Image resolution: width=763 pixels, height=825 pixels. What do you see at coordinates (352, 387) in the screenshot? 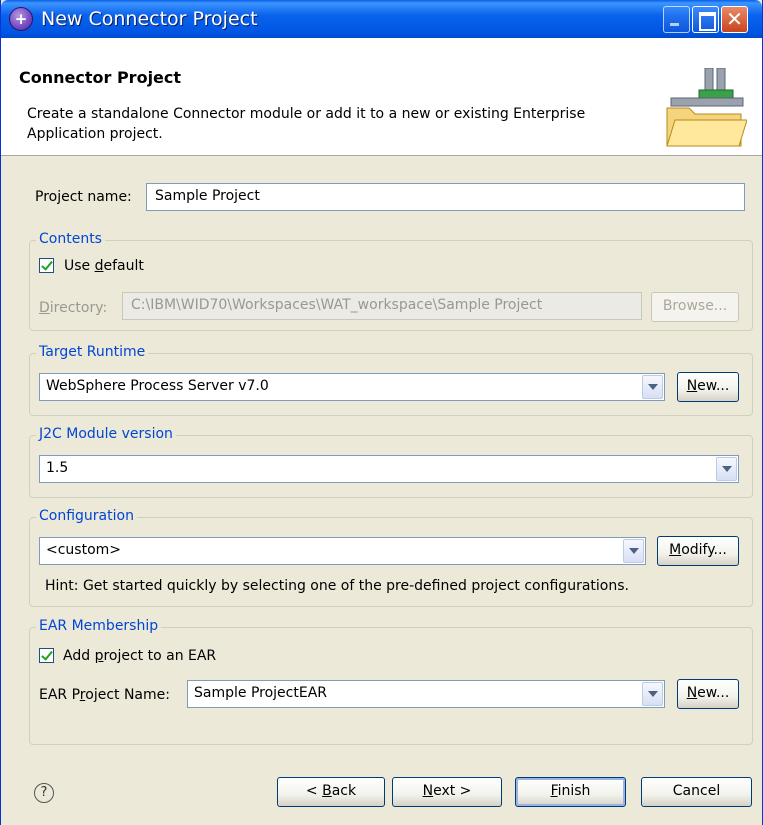
I see `target-runtime-select: WebSphere Process Server v7.0` at bounding box center [352, 387].